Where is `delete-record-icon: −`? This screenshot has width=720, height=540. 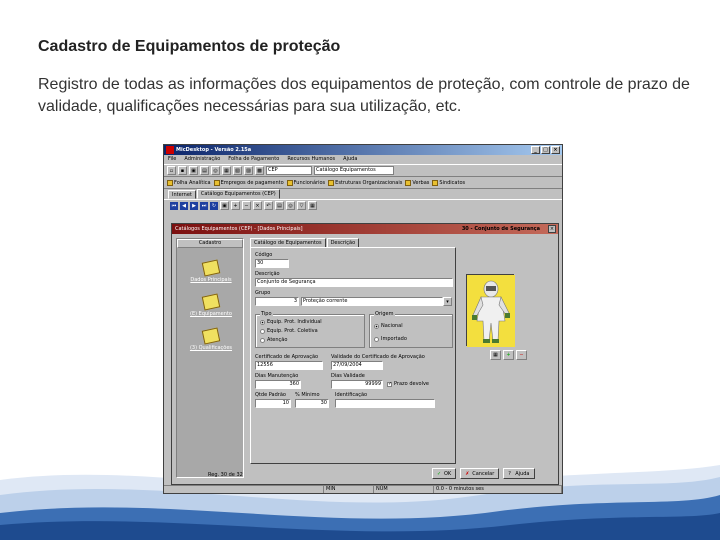 delete-record-icon: − is located at coordinates (246, 205).